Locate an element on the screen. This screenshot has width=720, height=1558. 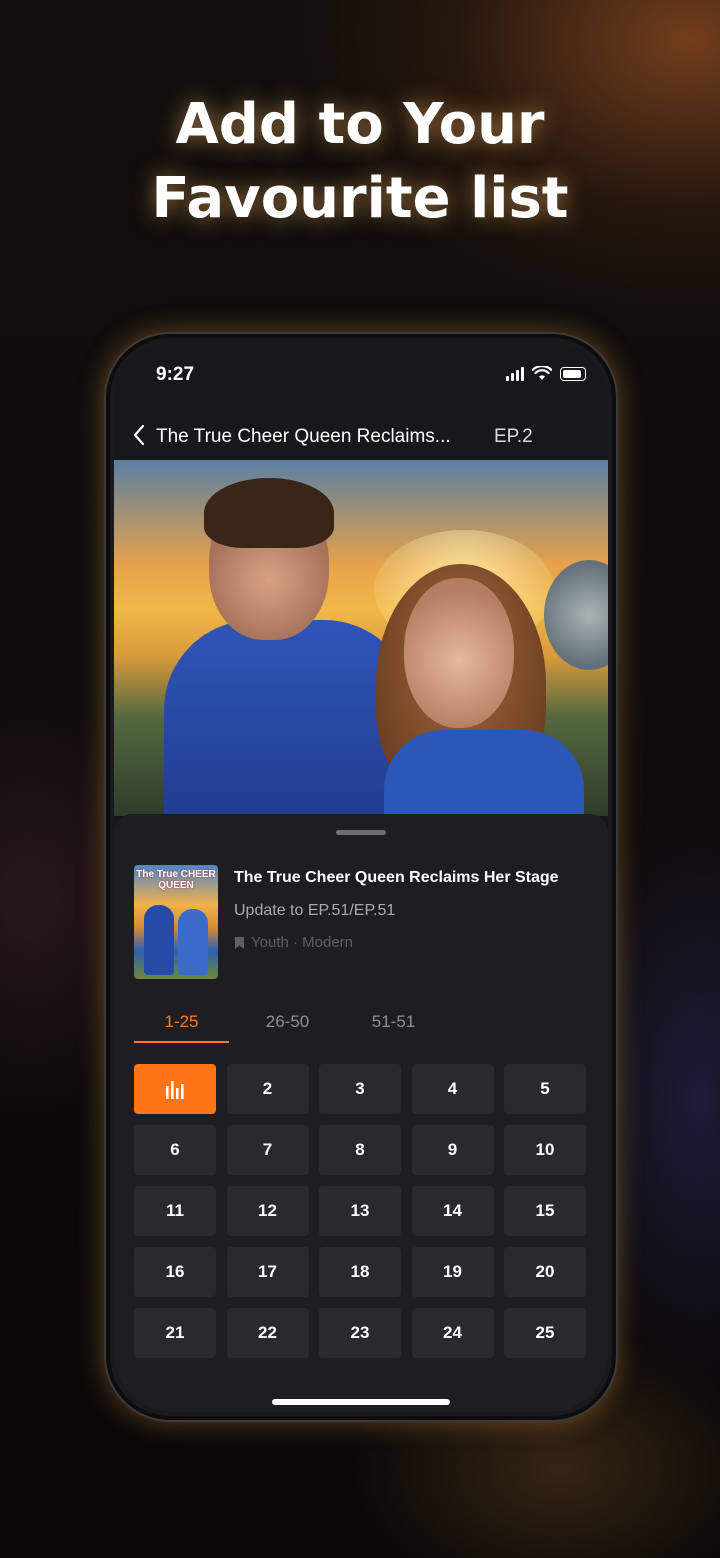
update-status: Update to EP.51/EP.51 is located at coordinates (315, 910).